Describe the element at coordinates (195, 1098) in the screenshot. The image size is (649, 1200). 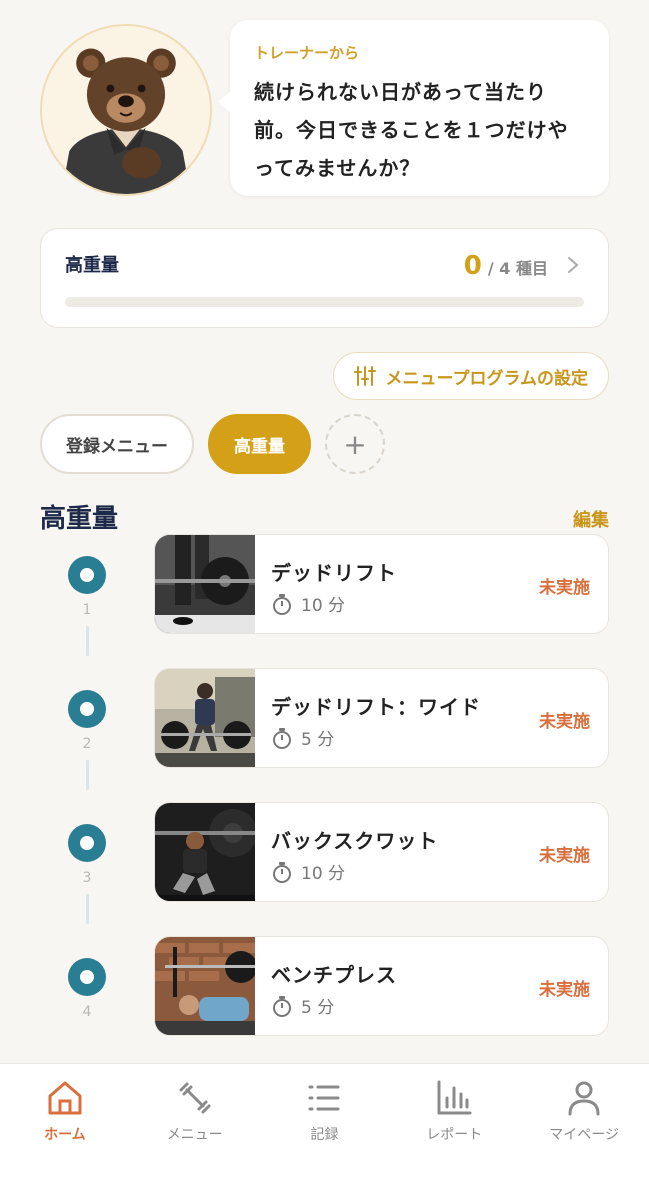
I see `dumbbell-icon` at that location.